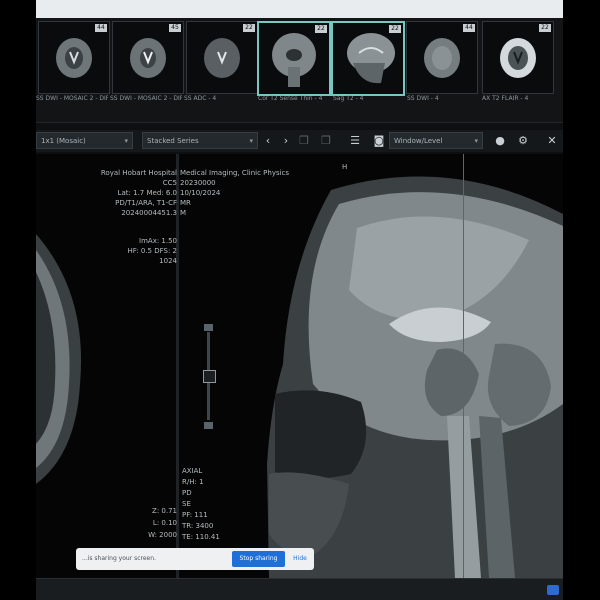 This screenshot has width=600, height=600. Describe the element at coordinates (200, 193) in the screenshot. I see `center-info-line: 10/10/2024` at that location.